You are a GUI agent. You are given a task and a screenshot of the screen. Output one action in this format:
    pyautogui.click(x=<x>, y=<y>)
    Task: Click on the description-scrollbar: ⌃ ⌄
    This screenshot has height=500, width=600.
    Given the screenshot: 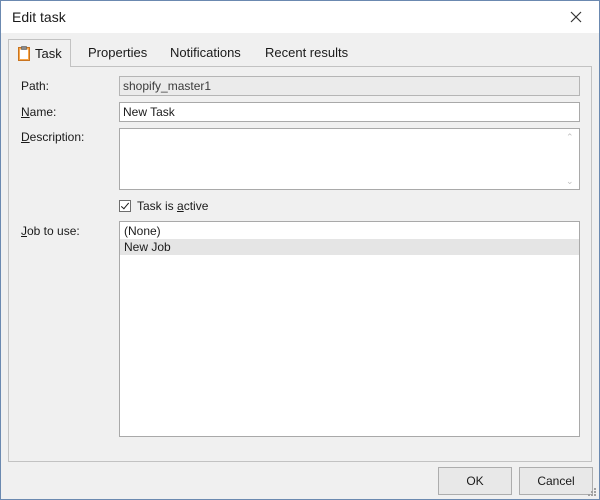 What is the action you would take?
    pyautogui.click(x=570, y=159)
    